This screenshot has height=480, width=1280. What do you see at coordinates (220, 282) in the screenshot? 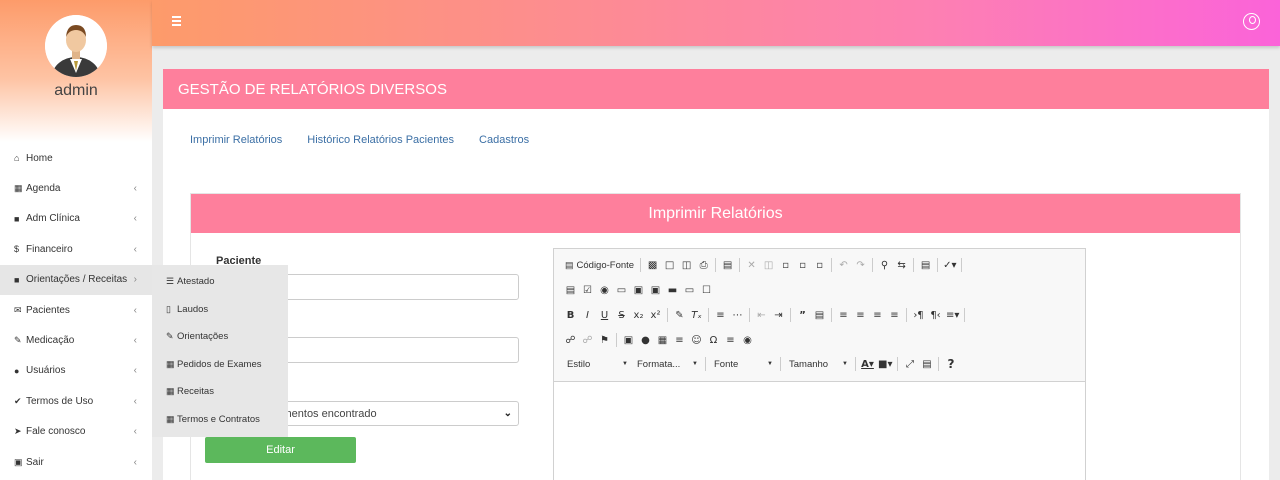
I see `submenu-item-atestado: ☰ Atestado` at bounding box center [220, 282].